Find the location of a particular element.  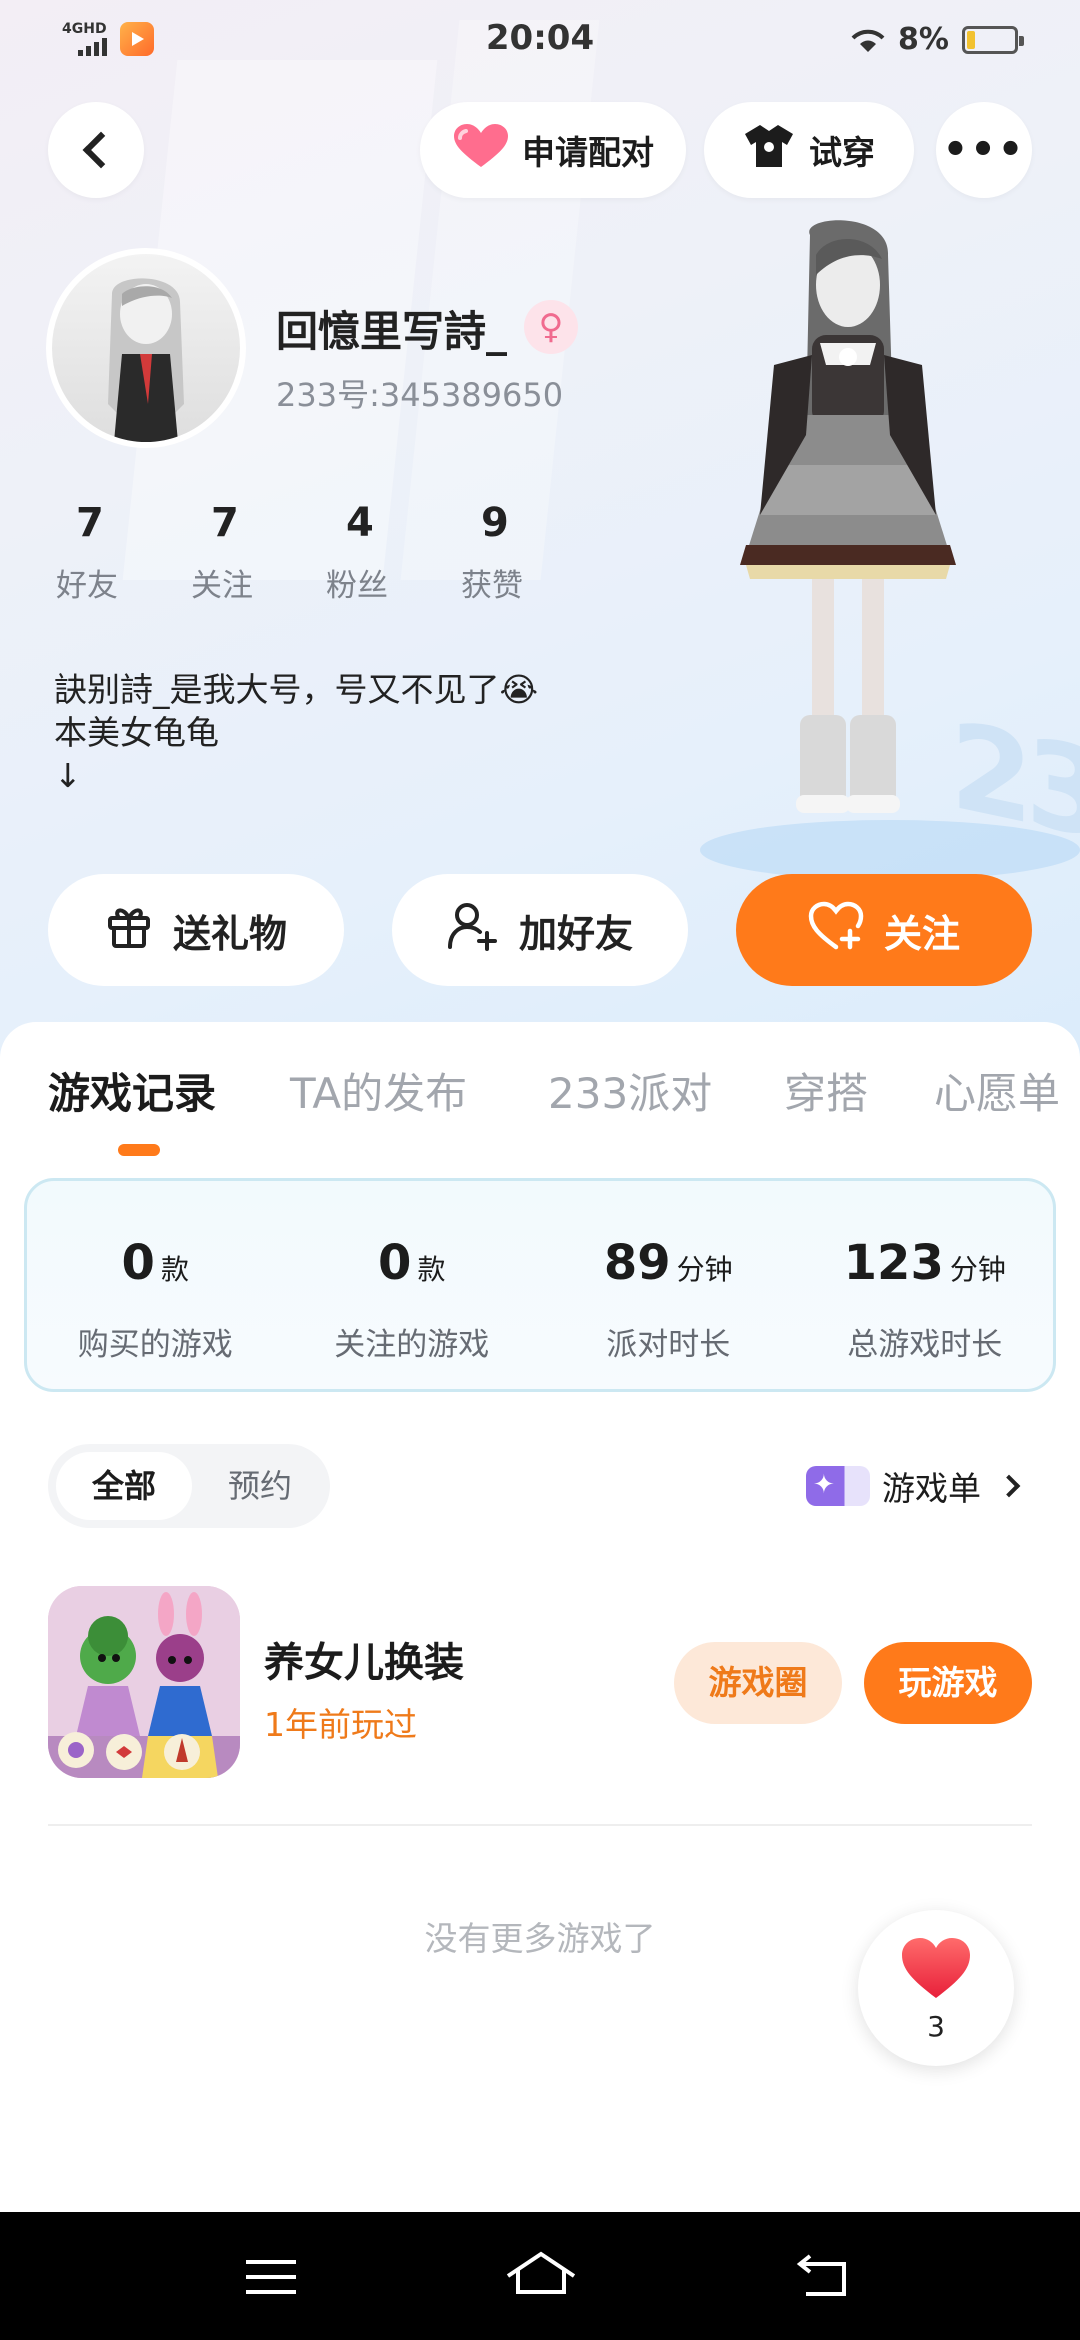

send-gift-button: 送礼物 is located at coordinates (196, 930).